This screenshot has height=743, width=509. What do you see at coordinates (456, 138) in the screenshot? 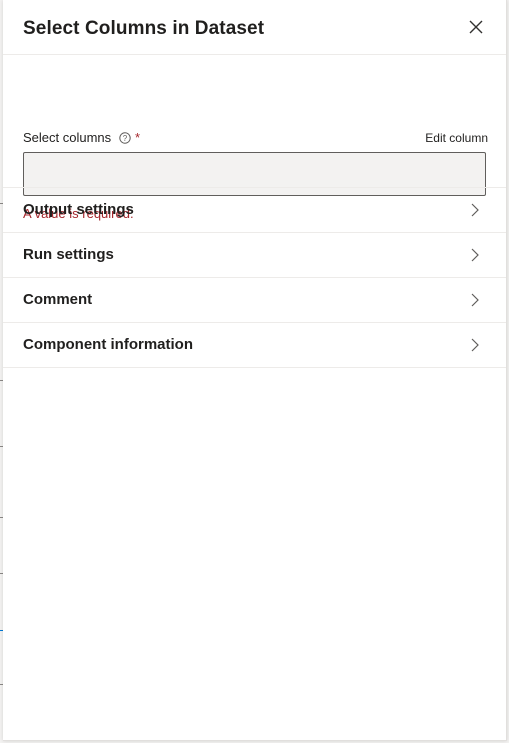
I see `edit-column-link: Edit column` at bounding box center [456, 138].